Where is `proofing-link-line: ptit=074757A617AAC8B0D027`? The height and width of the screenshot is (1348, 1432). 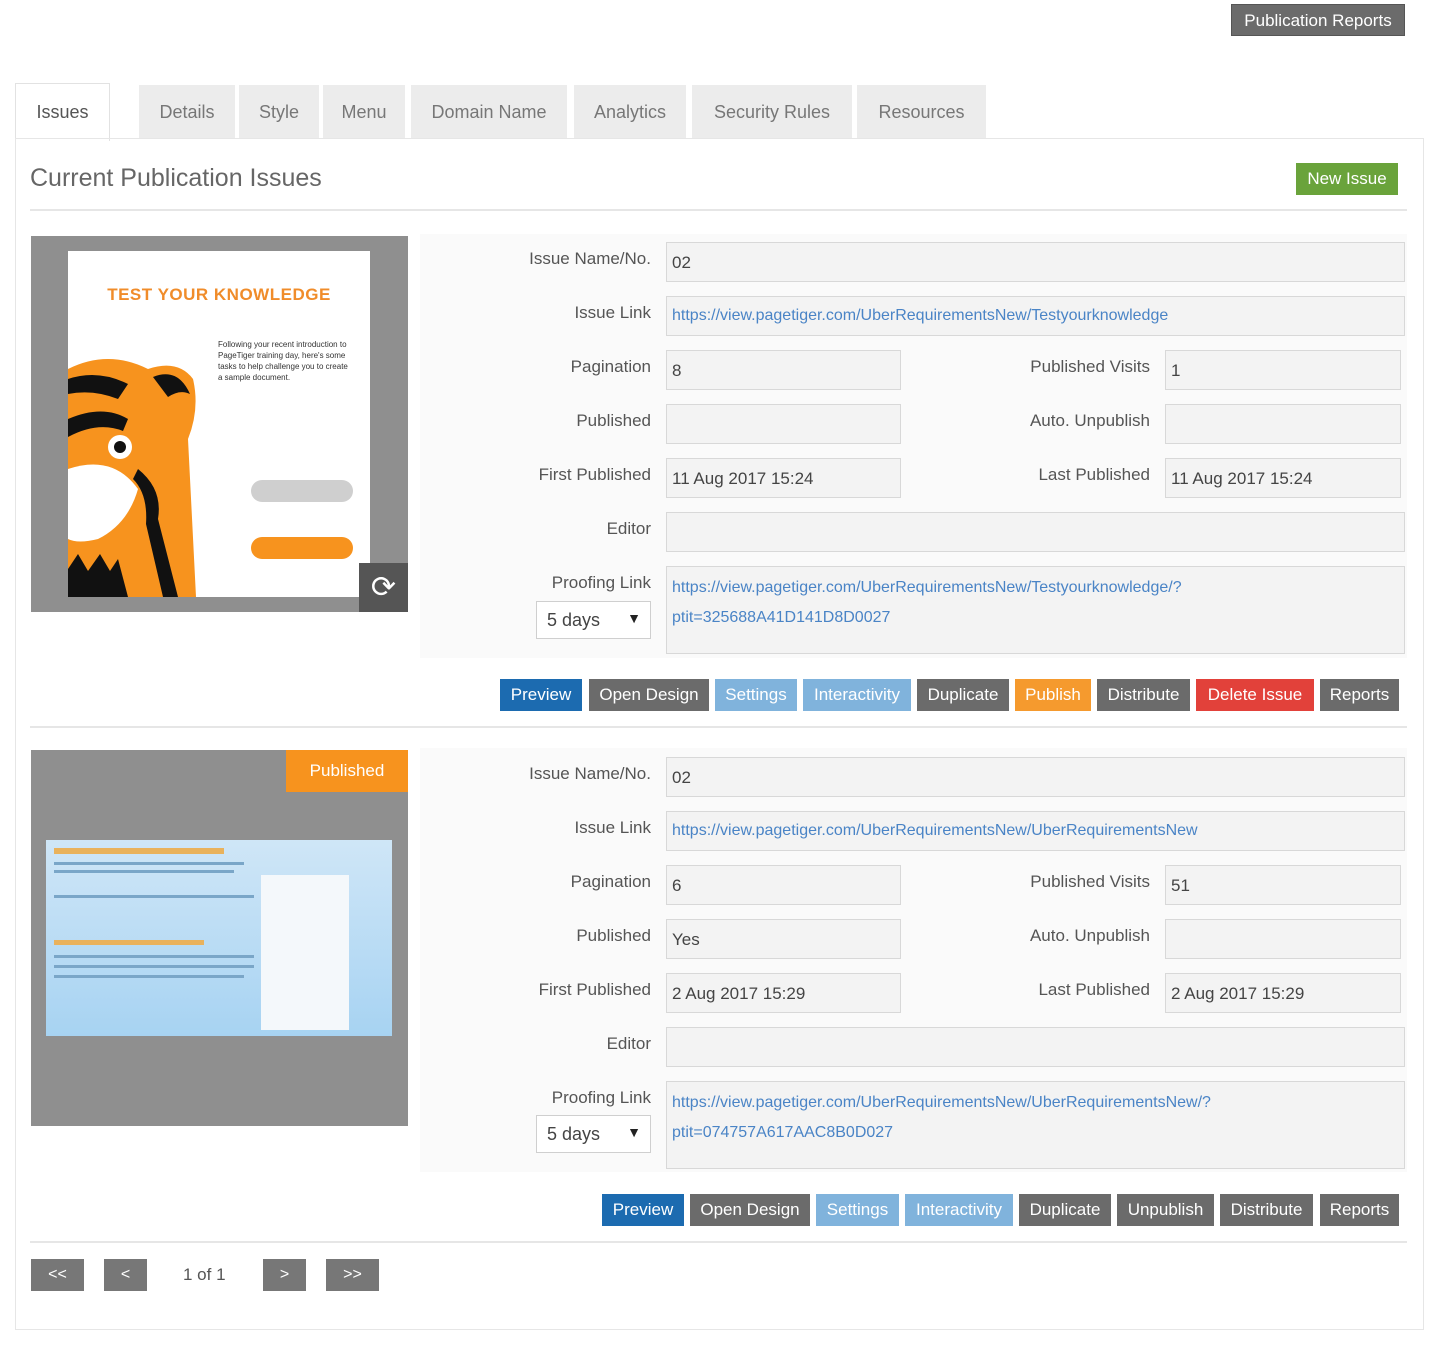 proofing-link-line: ptit=074757A617AAC8B0D027 is located at coordinates (783, 1132).